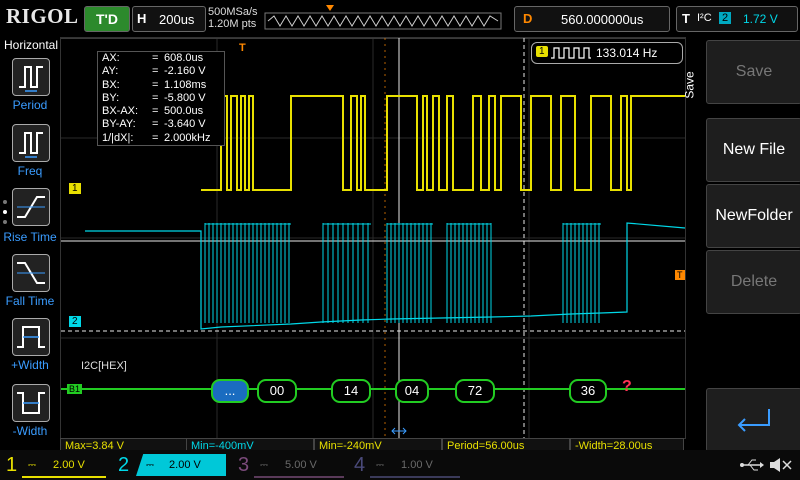 The width and height of the screenshot is (800, 480). I want to click on trigger-position-marker: T, so click(242, 48).